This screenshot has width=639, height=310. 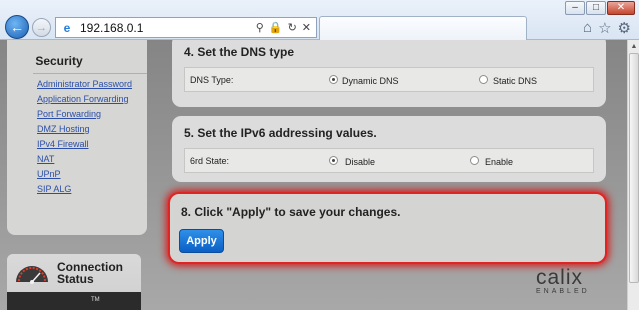 I want to click on window-controls: – □ ✕, so click(x=600, y=8).